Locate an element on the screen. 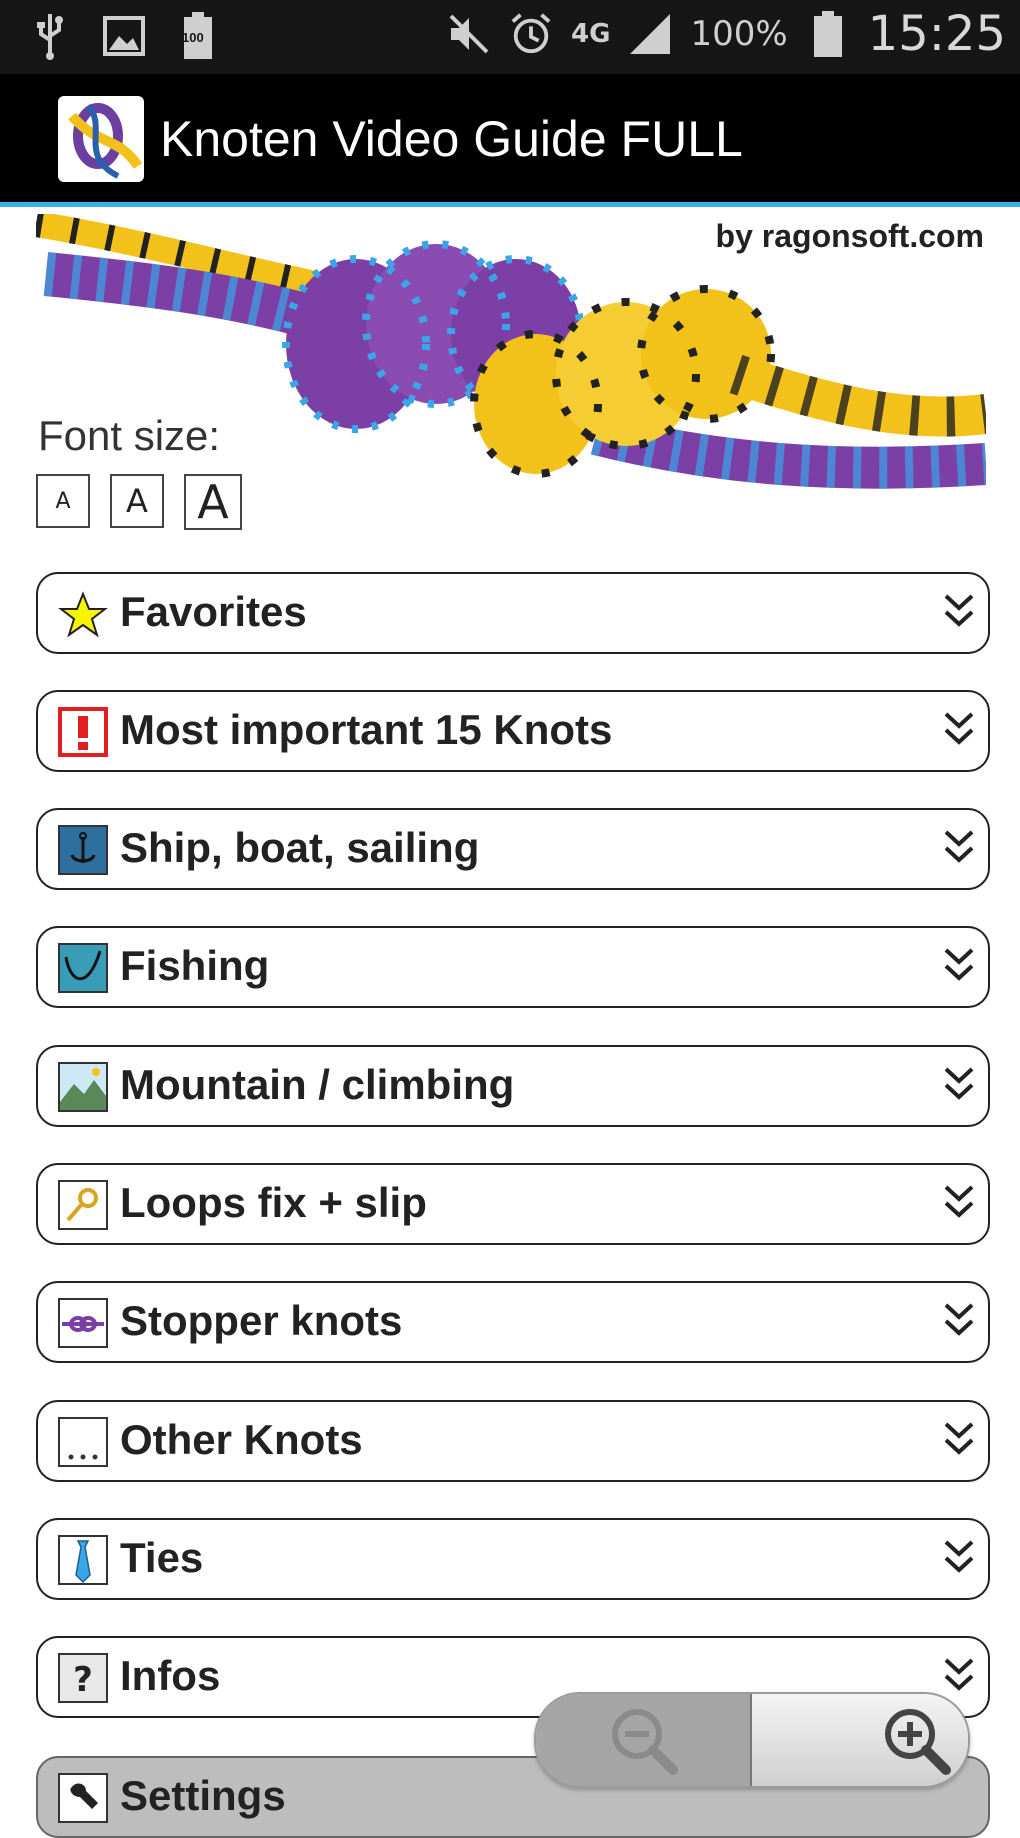 The image size is (1020, 1838). signal-icon is located at coordinates (650, 34).